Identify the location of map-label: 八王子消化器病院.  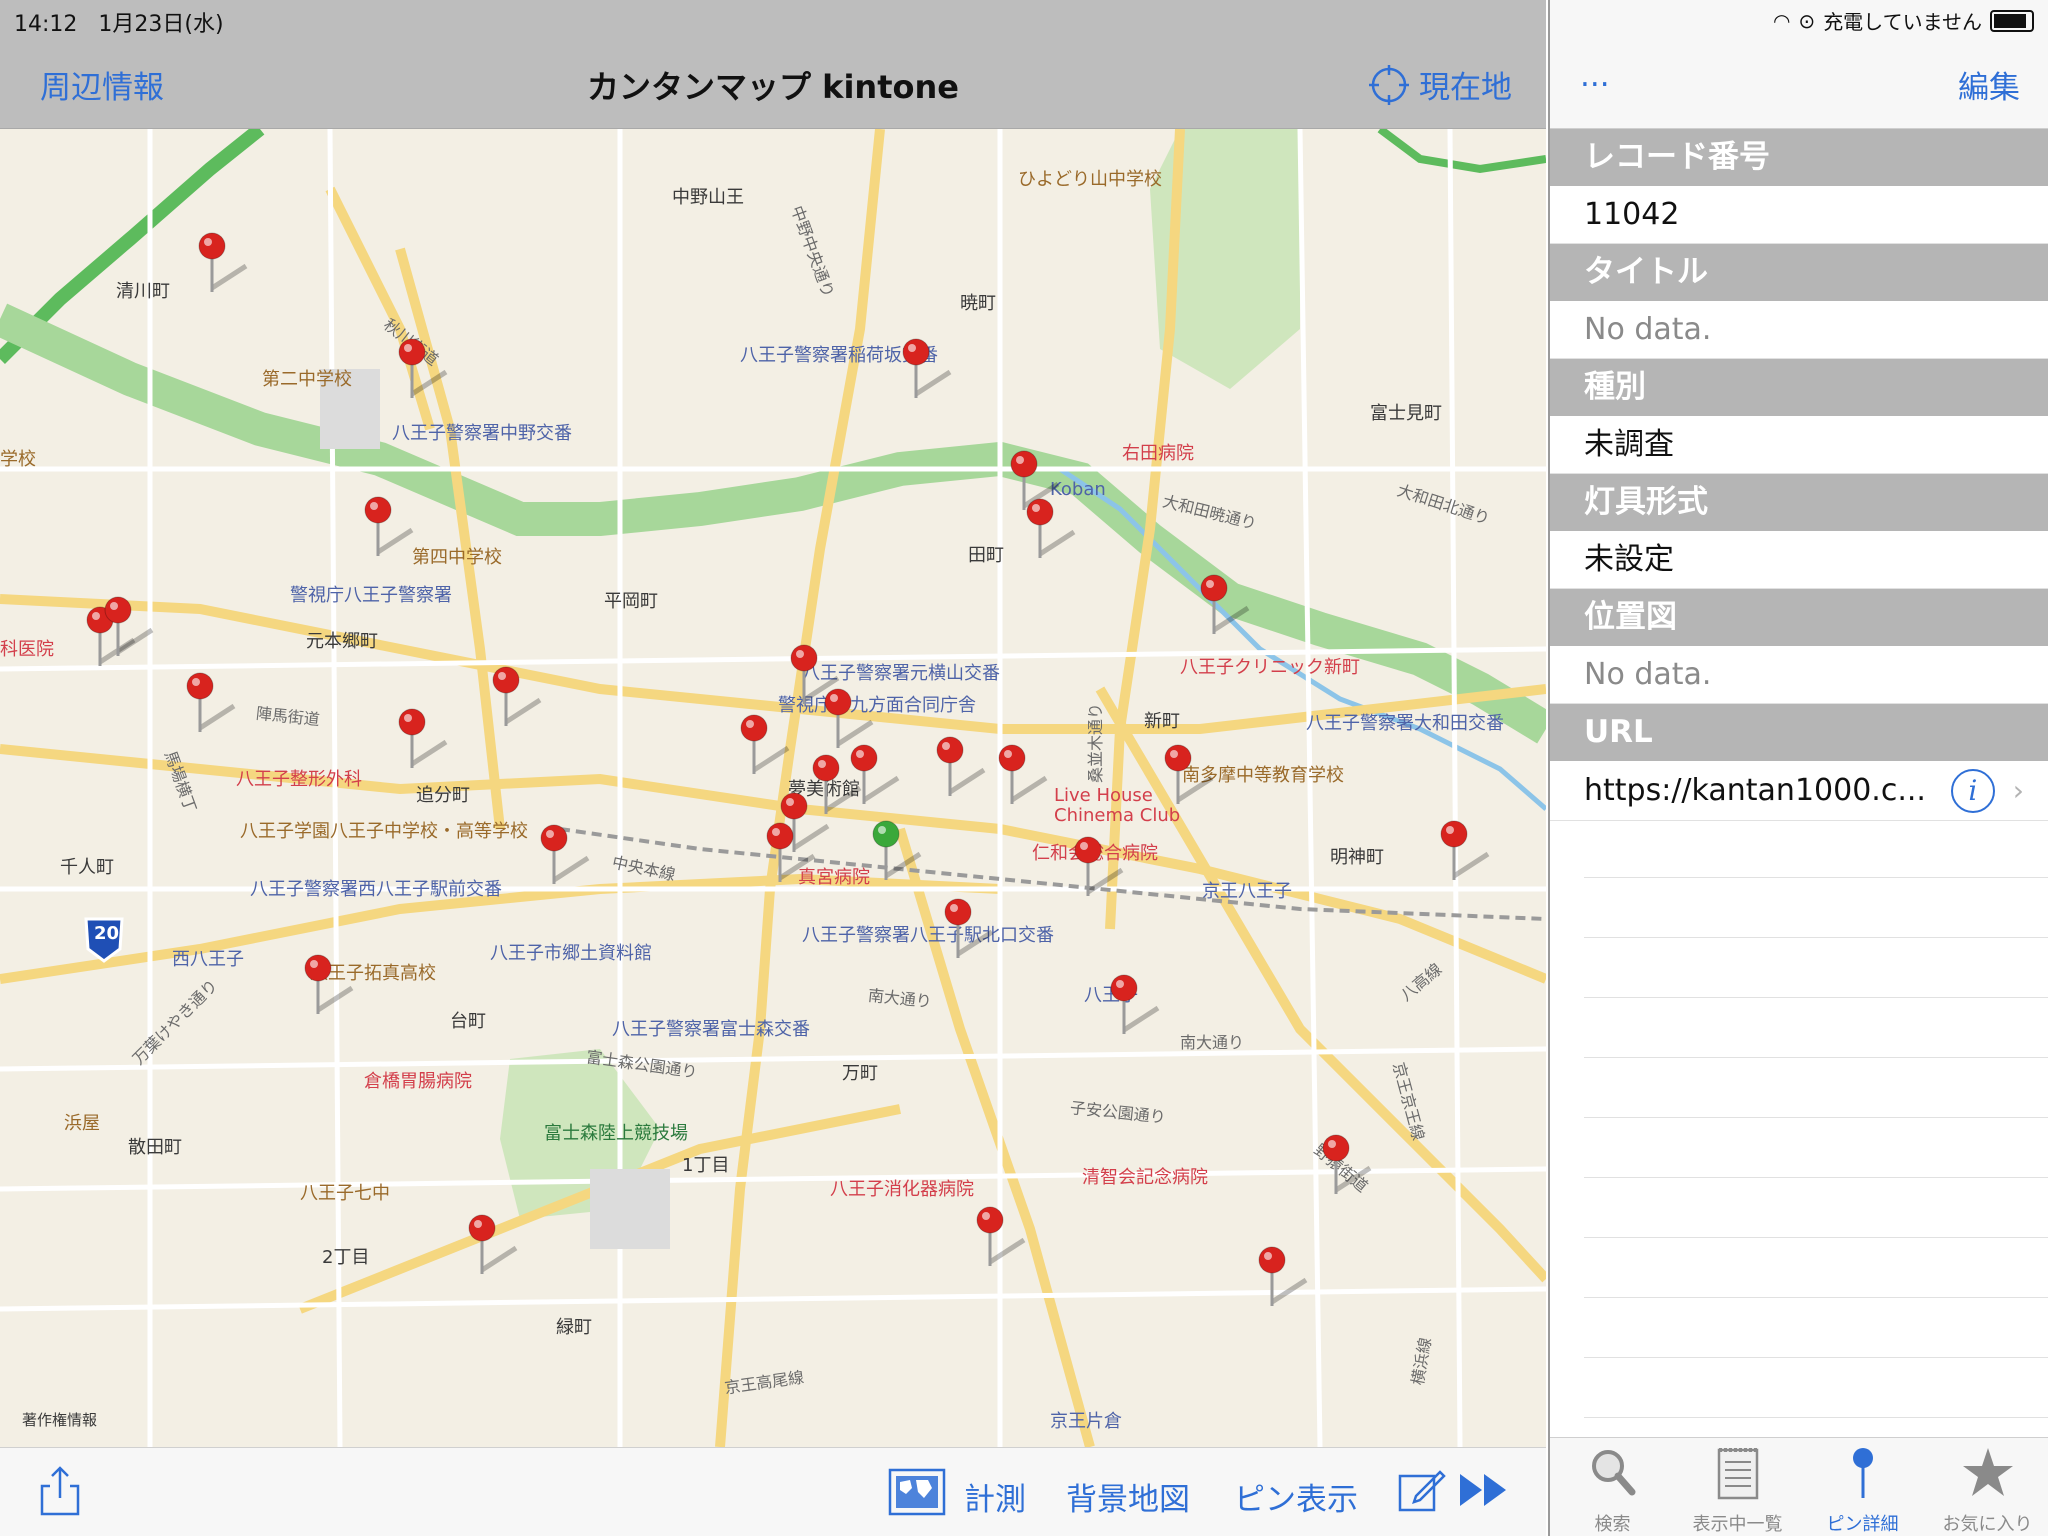
(902, 1189).